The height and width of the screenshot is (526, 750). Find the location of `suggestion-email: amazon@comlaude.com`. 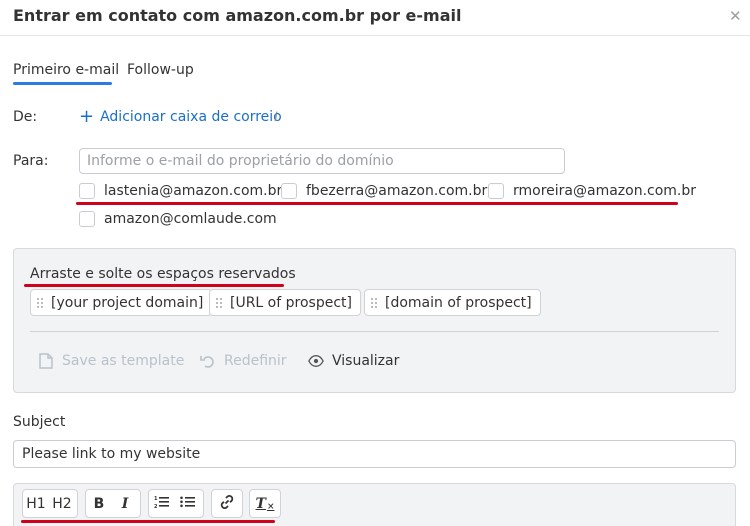

suggestion-email: amazon@comlaude.com is located at coordinates (190, 219).